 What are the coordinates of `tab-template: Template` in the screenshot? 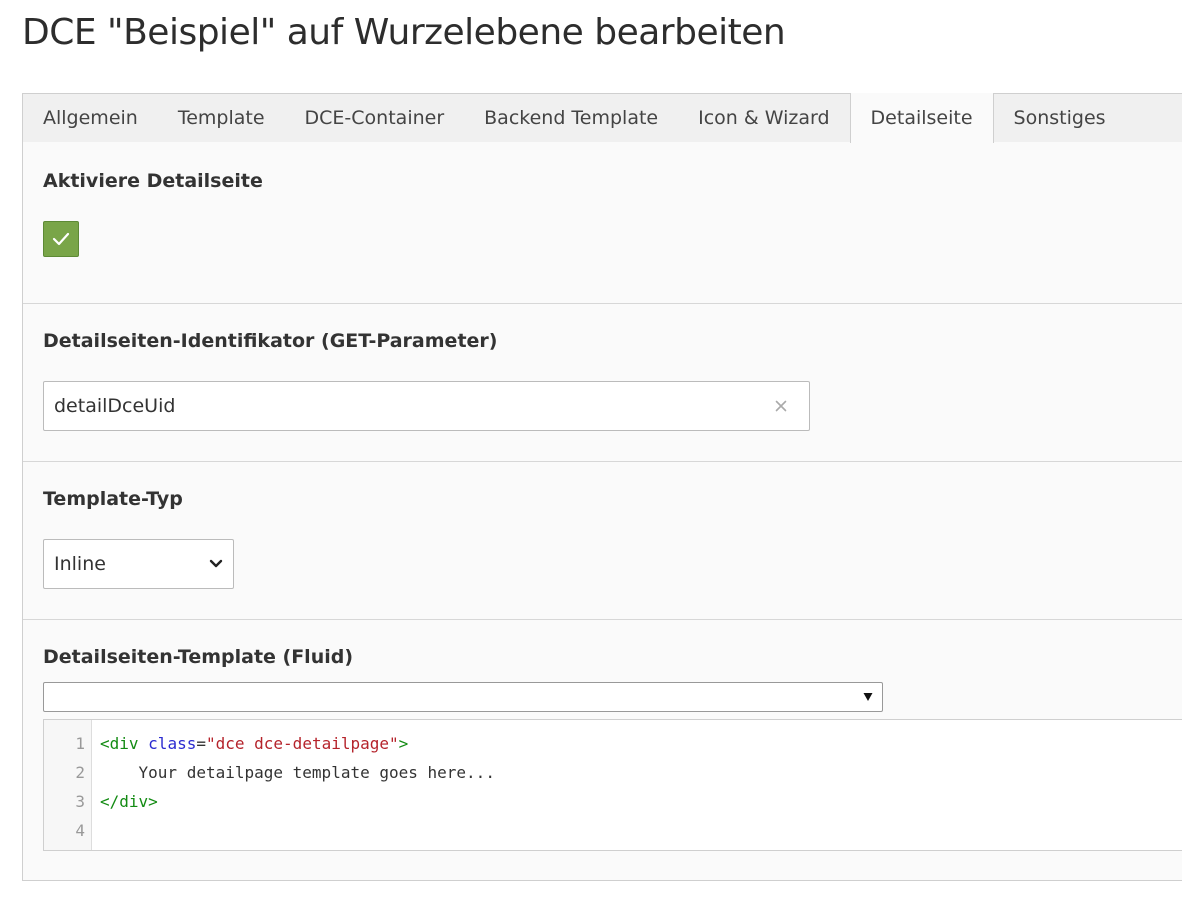 It's located at (221, 118).